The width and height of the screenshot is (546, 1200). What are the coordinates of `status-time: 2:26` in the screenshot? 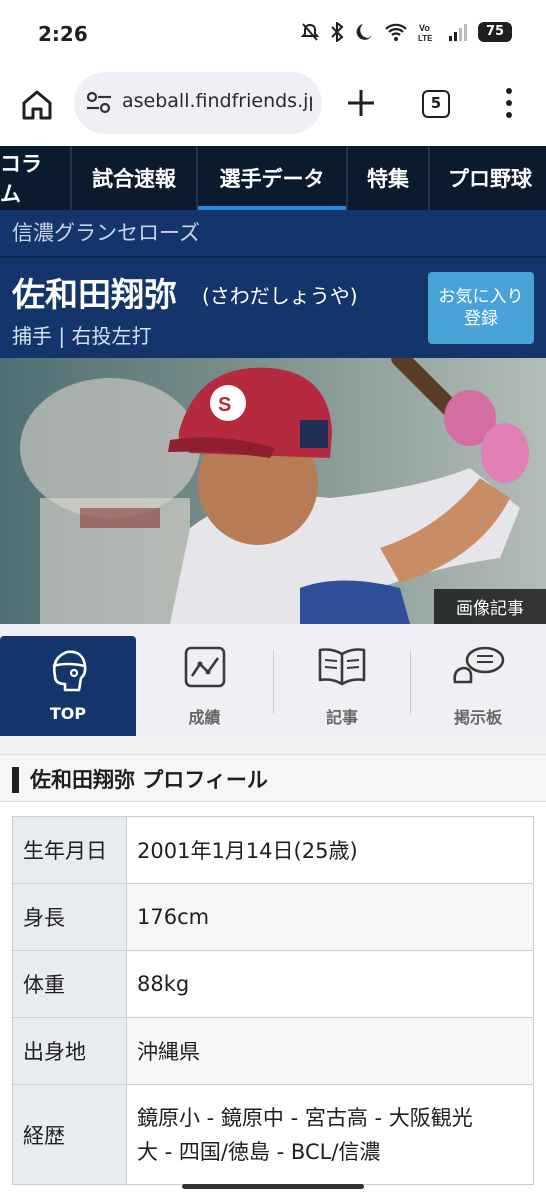 It's located at (63, 34).